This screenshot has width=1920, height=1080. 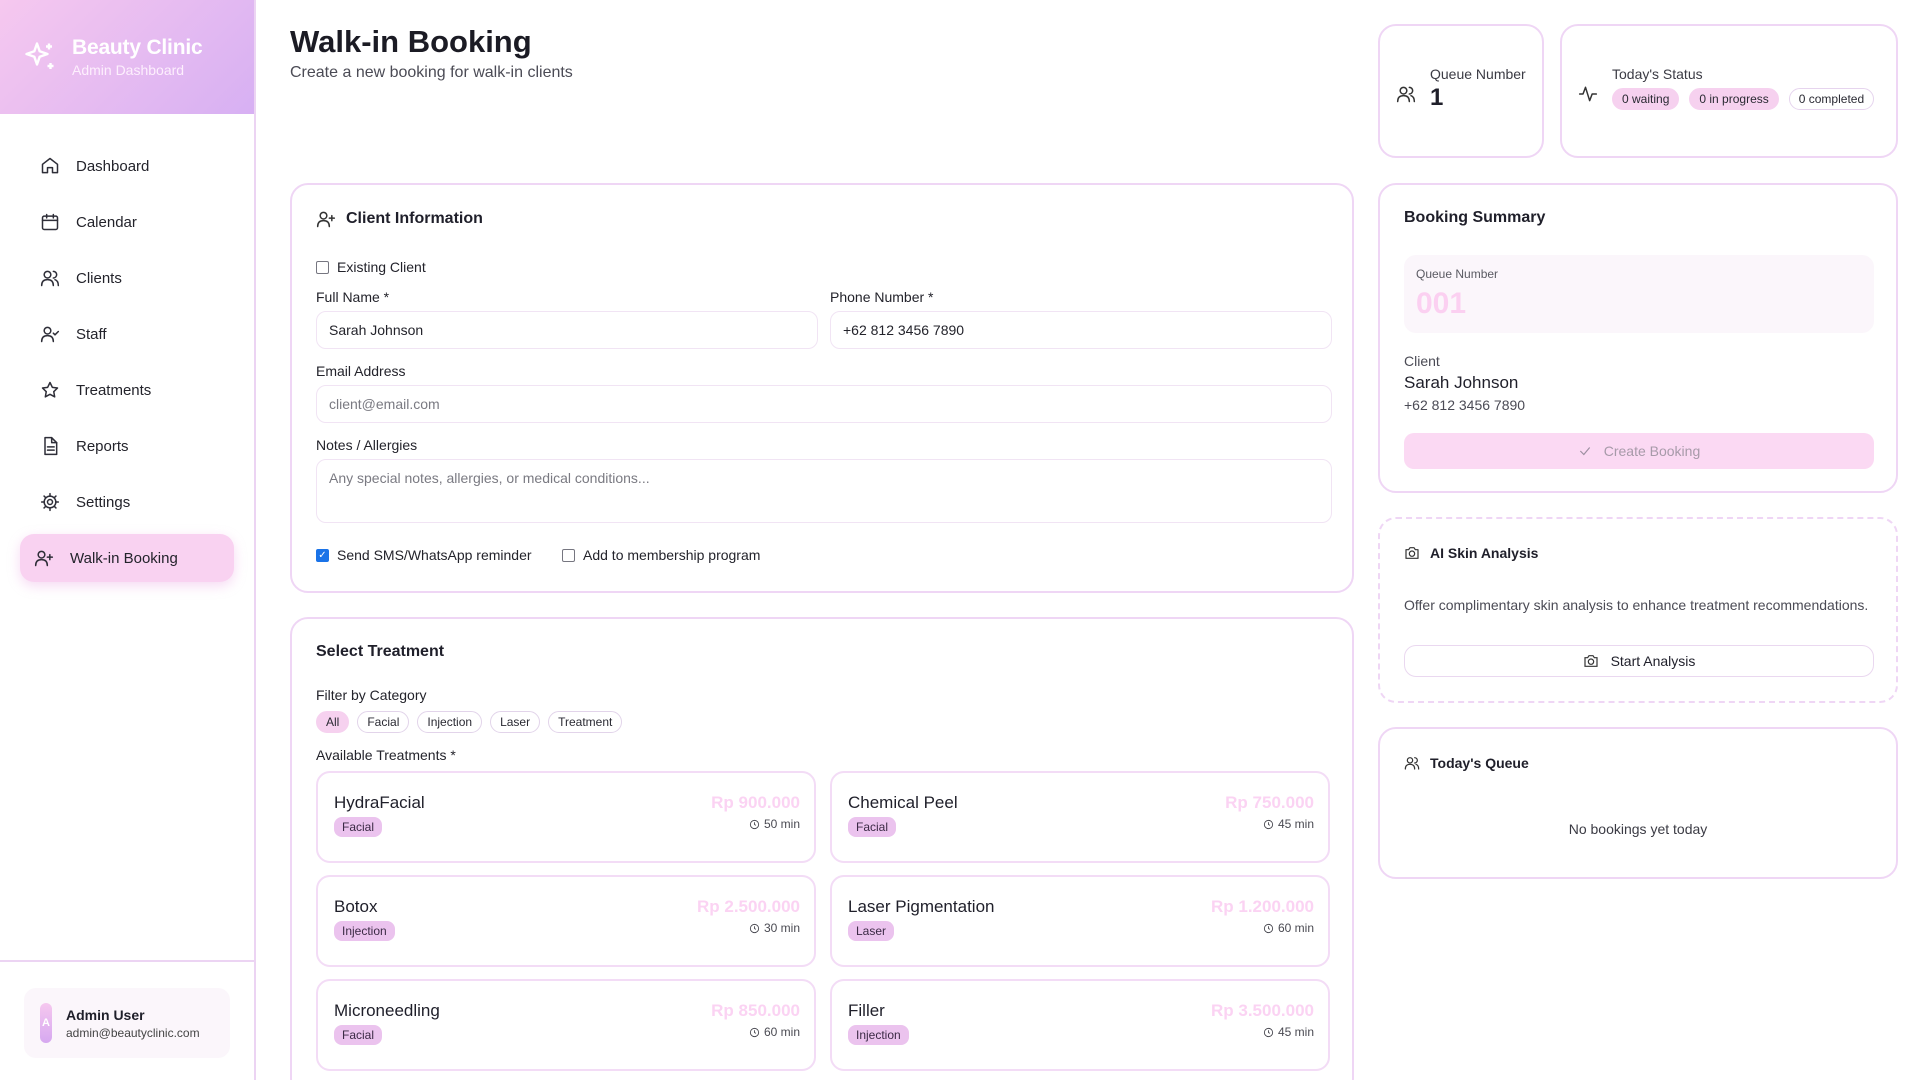 I want to click on queue-empty-message: No bookings yet today, so click(x=1638, y=829).